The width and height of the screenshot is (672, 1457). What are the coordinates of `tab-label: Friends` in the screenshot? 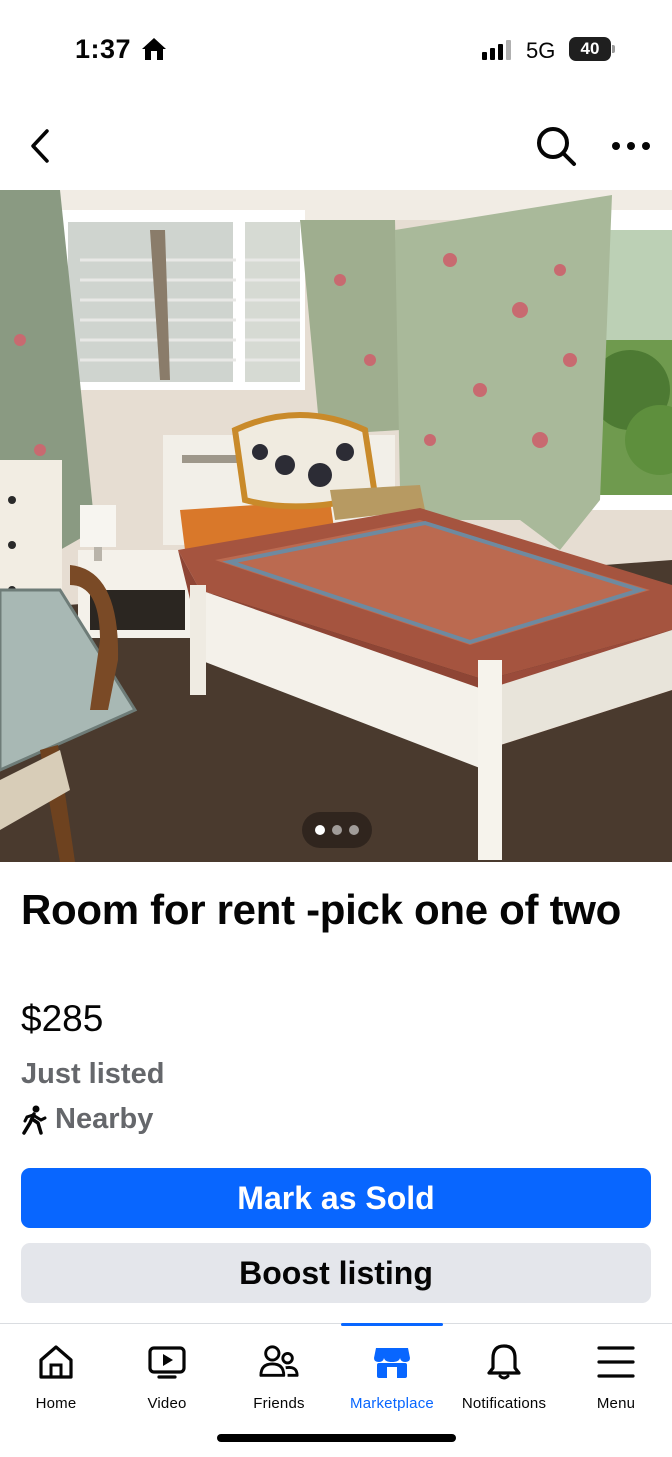 It's located at (279, 1403).